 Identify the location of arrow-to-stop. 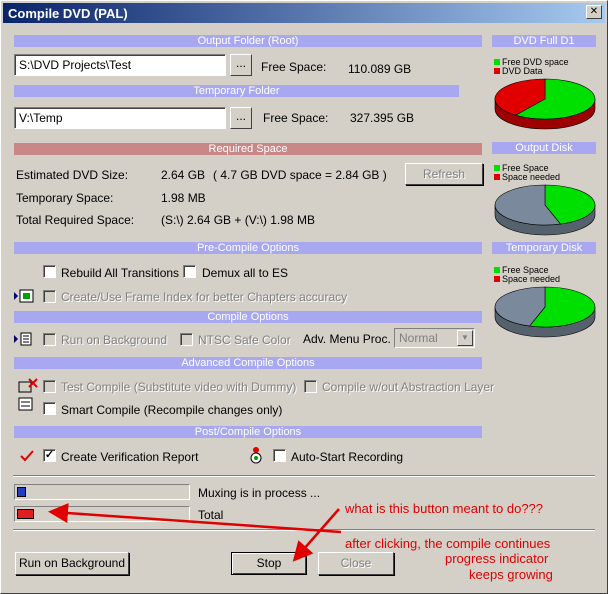
(316, 535).